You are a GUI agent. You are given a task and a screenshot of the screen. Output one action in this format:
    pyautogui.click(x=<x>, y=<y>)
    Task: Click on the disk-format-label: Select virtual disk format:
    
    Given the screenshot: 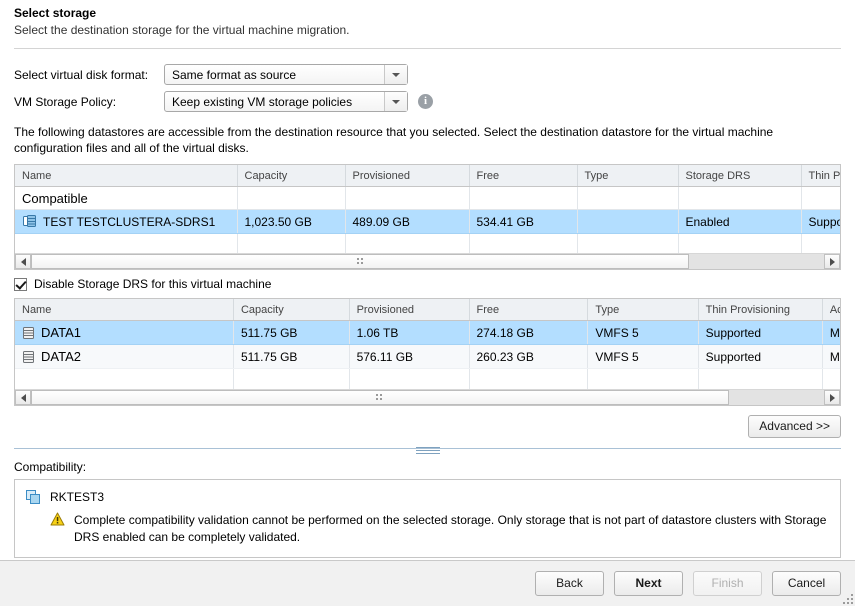 What is the action you would take?
    pyautogui.click(x=81, y=74)
    